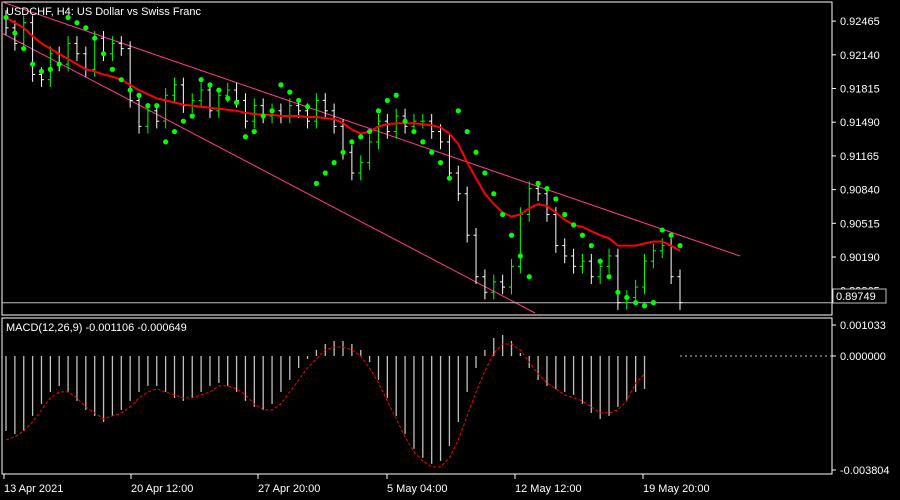 This screenshot has width=900, height=500. I want to click on price-tick-label: 0.90840, so click(860, 191).